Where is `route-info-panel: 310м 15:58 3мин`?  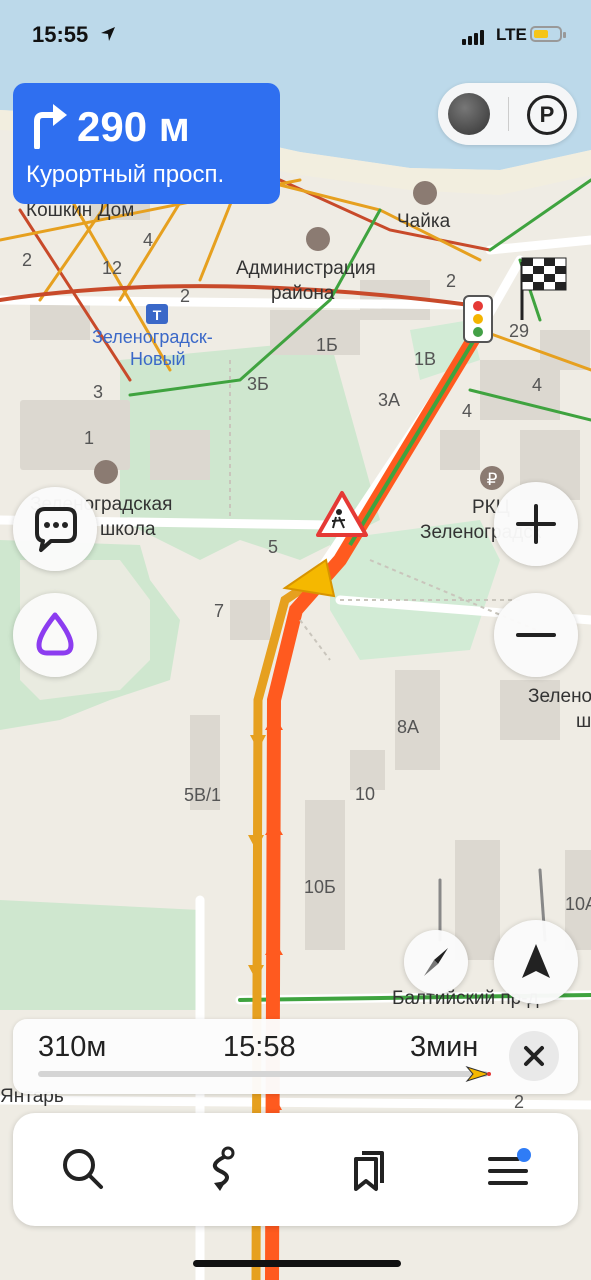
route-info-panel: 310м 15:58 3мин is located at coordinates (295, 1056).